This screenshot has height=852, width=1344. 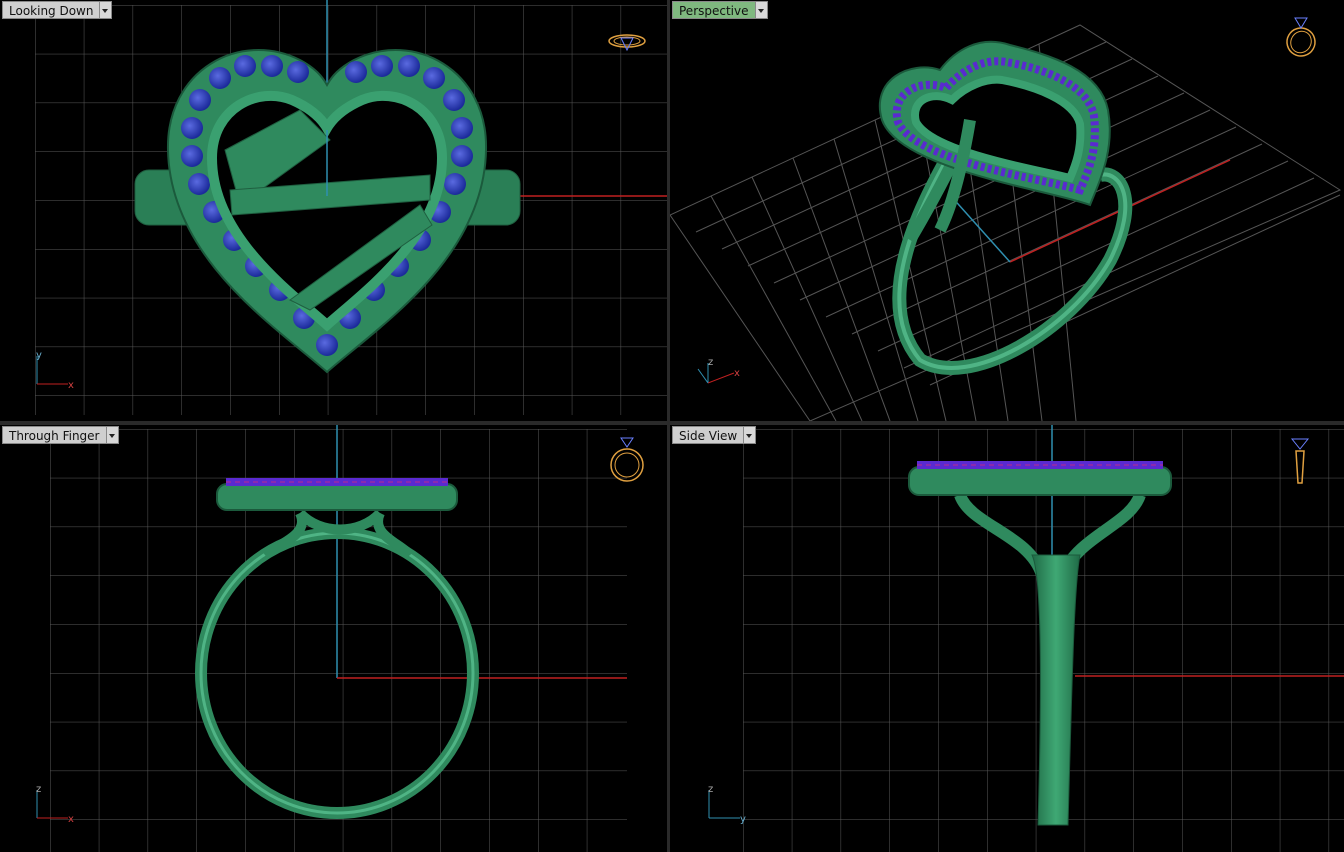 What do you see at coordinates (627, 459) in the screenshot?
I see `ring-front-icon` at bounding box center [627, 459].